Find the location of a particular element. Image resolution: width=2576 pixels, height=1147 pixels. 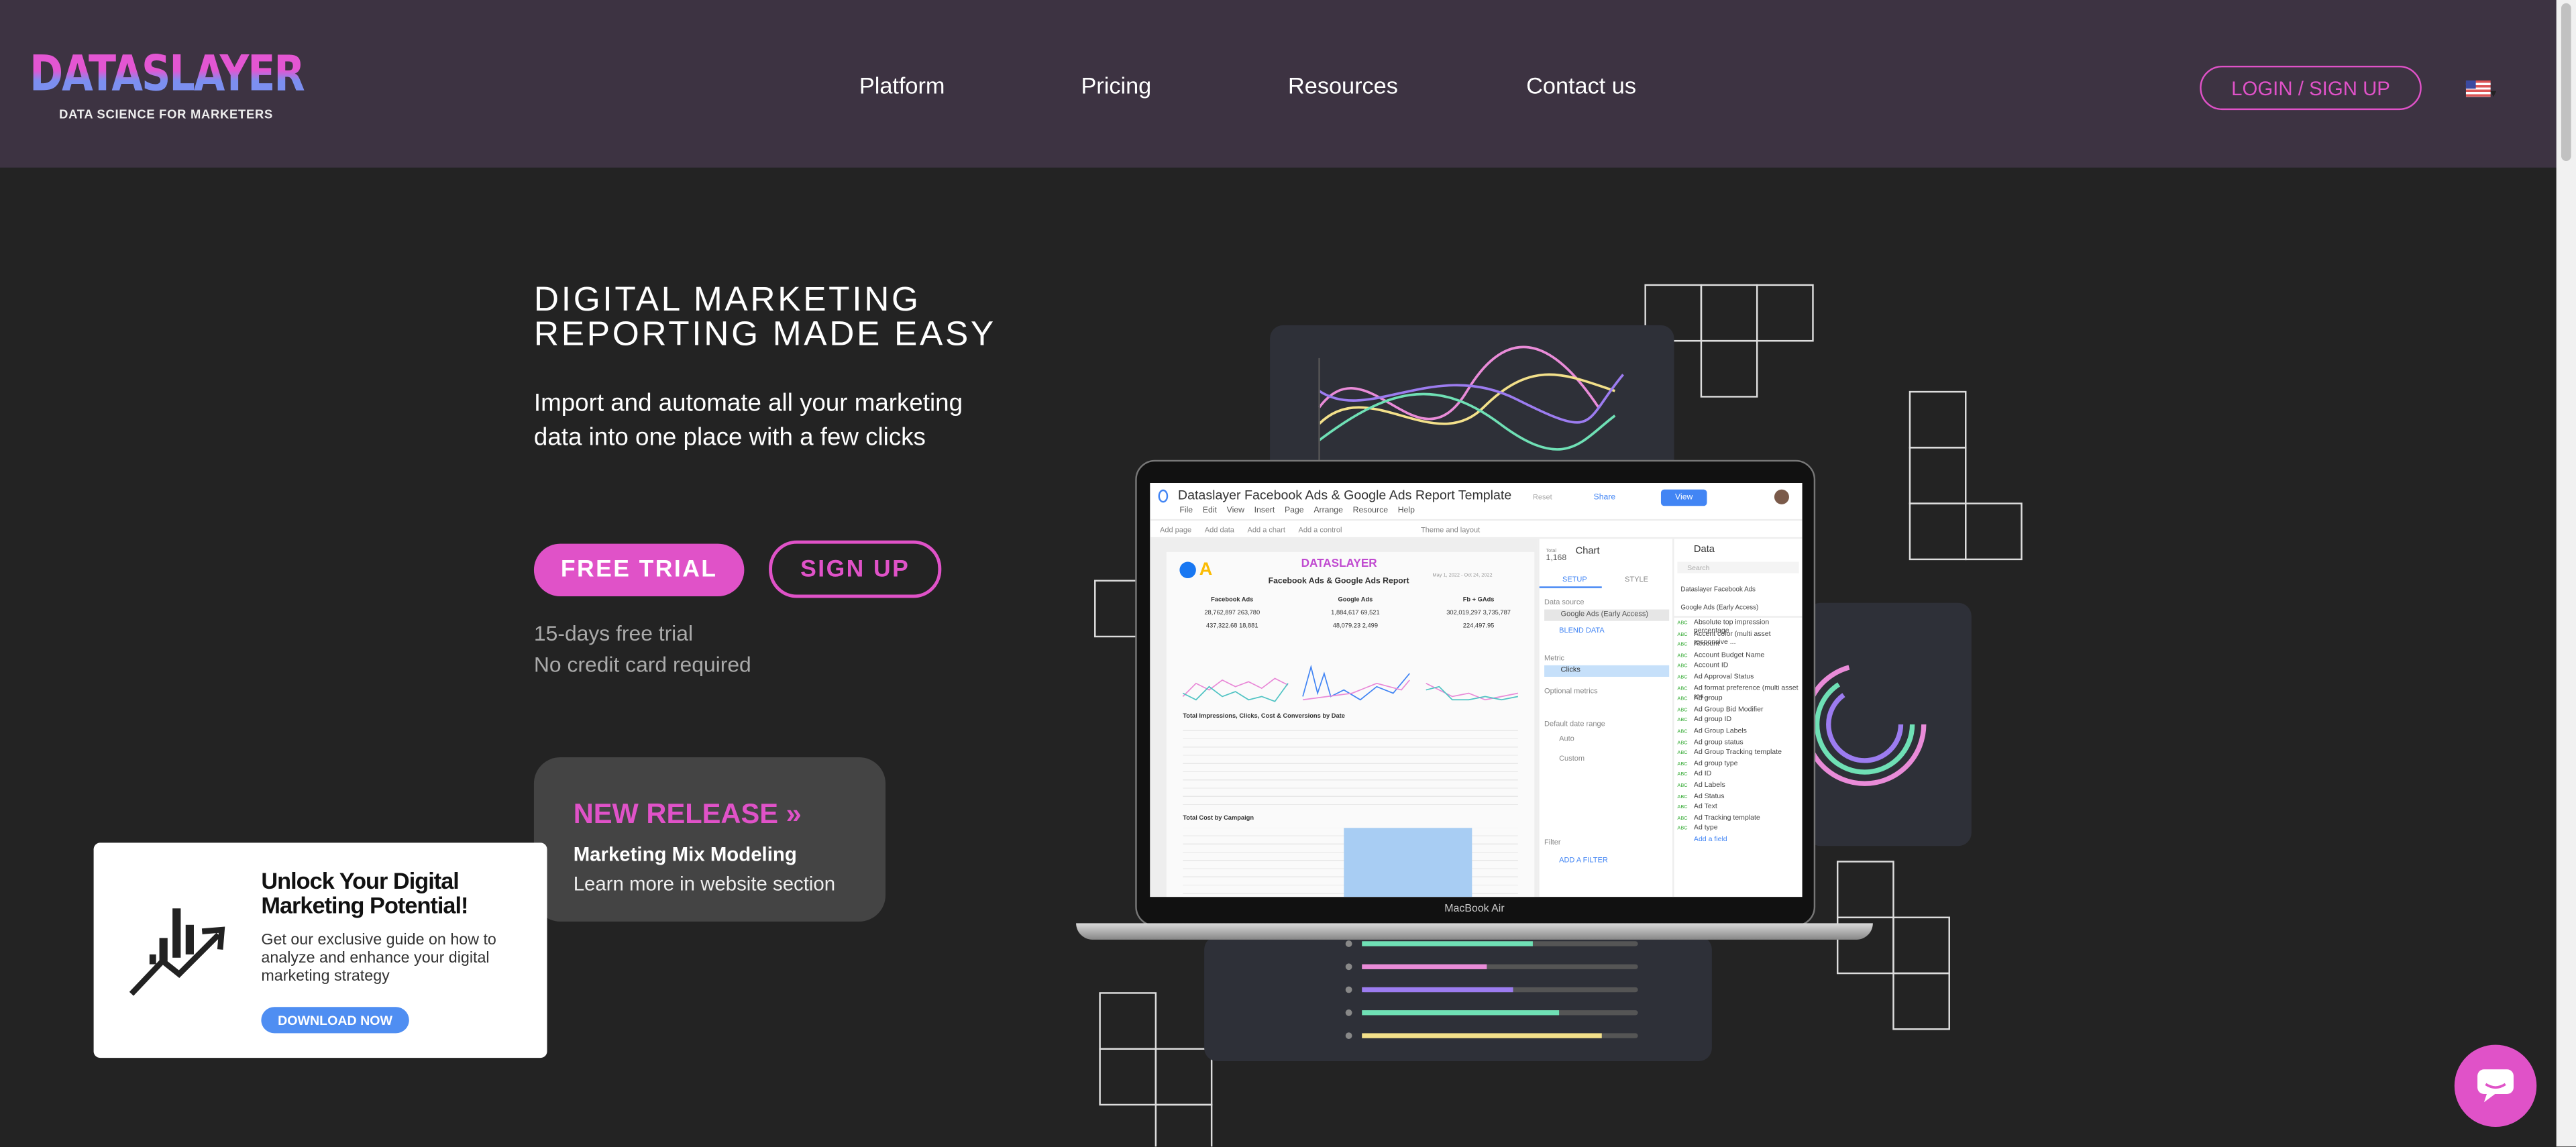

campaign-table is located at coordinates (1350, 862).